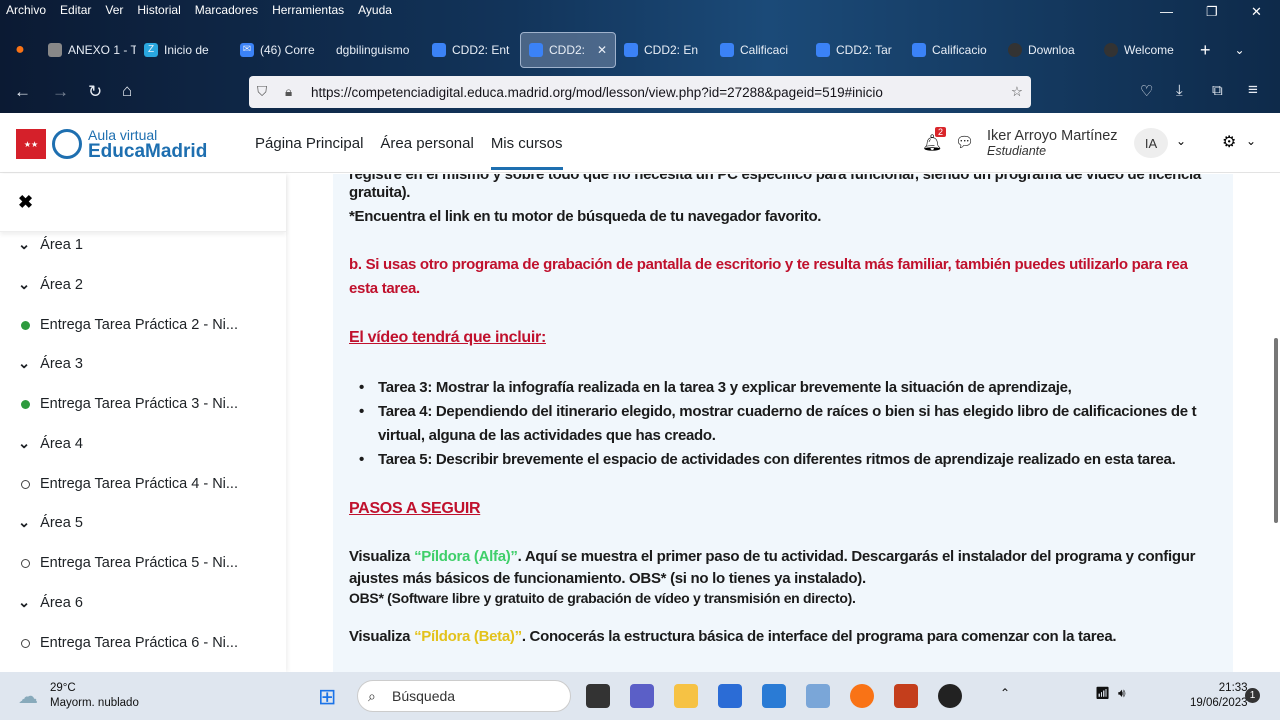 Image resolution: width=1280 pixels, height=720 pixels. Describe the element at coordinates (1166, 11) in the screenshot. I see `minimize-button: —` at that location.